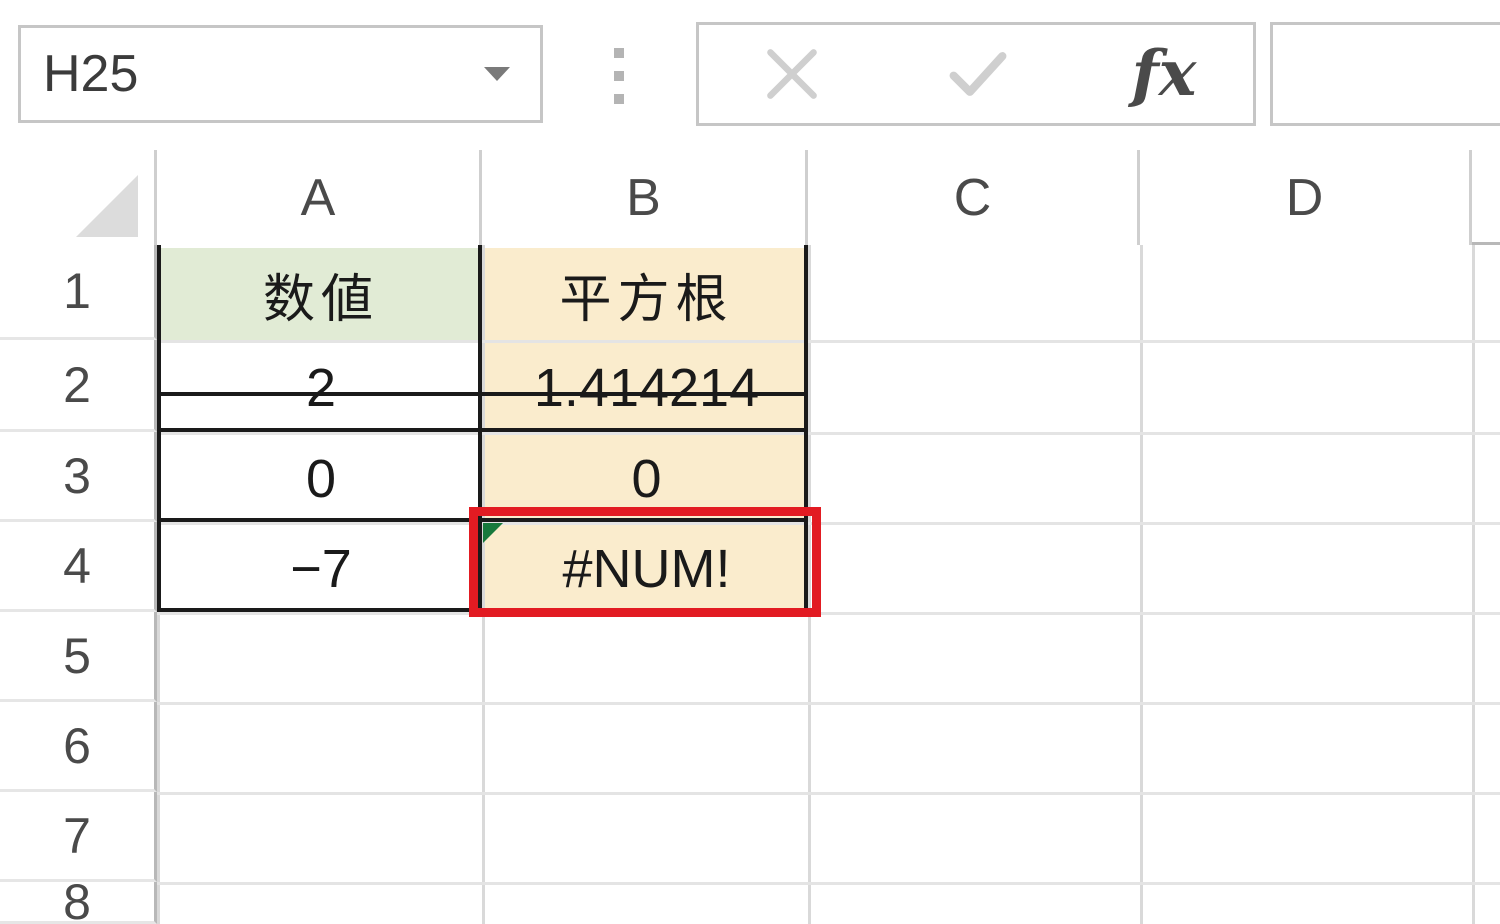 Image resolution: width=1500 pixels, height=924 pixels. Describe the element at coordinates (280, 74) in the screenshot. I see `name-box: H25` at that location.